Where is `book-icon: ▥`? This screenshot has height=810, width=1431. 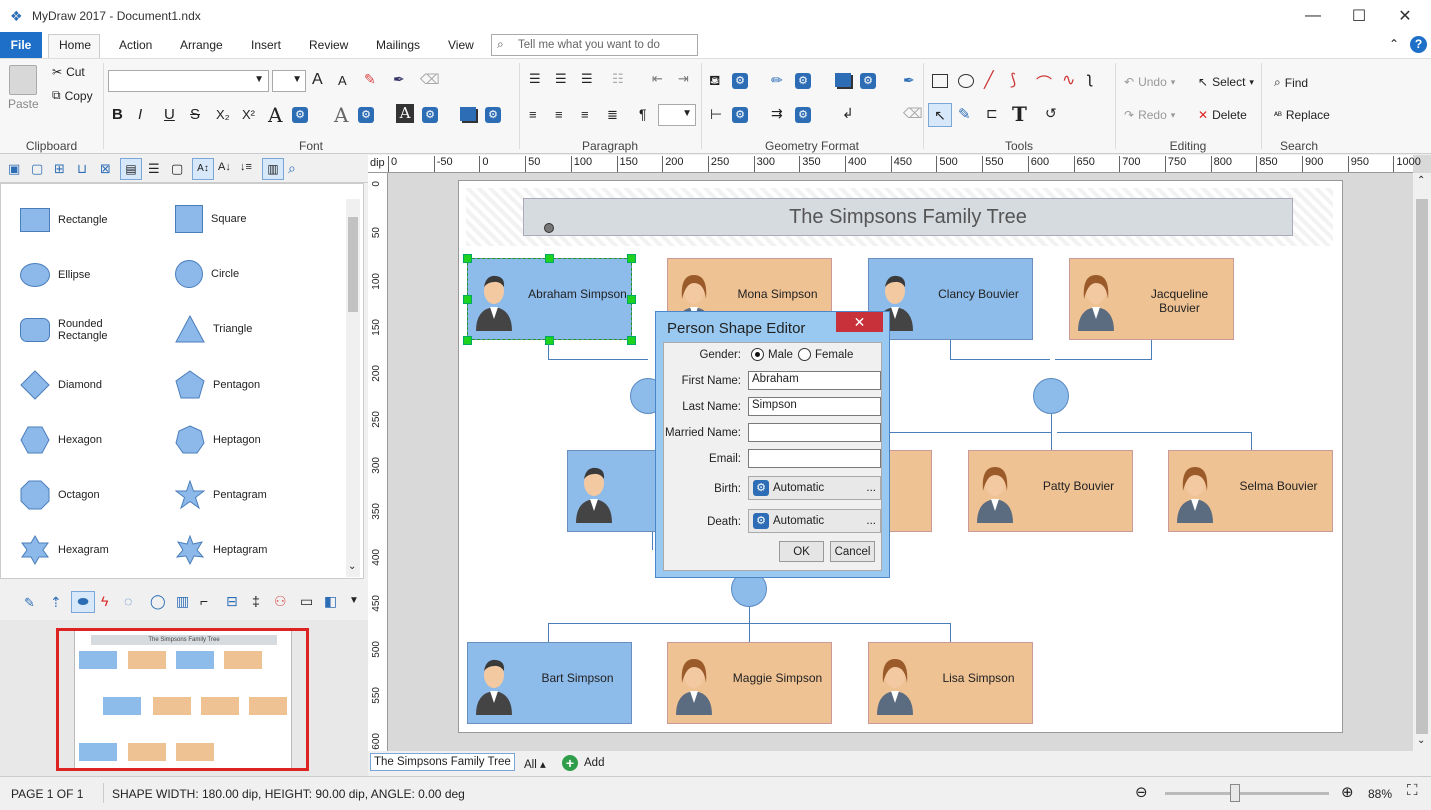 book-icon: ▥ is located at coordinates (273, 169).